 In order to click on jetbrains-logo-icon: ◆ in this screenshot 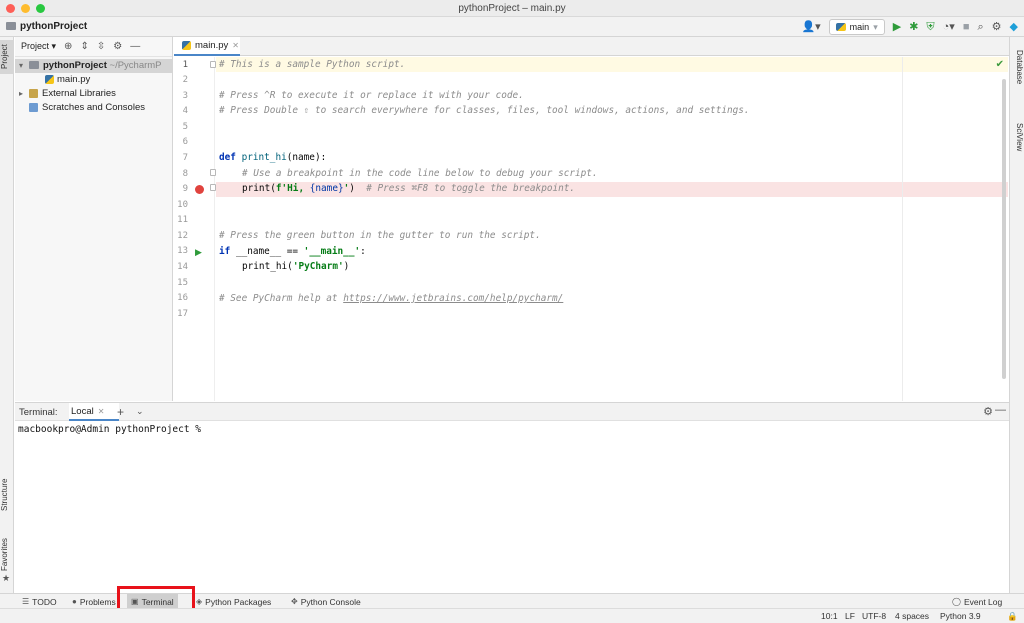, I will do `click(1014, 27)`.